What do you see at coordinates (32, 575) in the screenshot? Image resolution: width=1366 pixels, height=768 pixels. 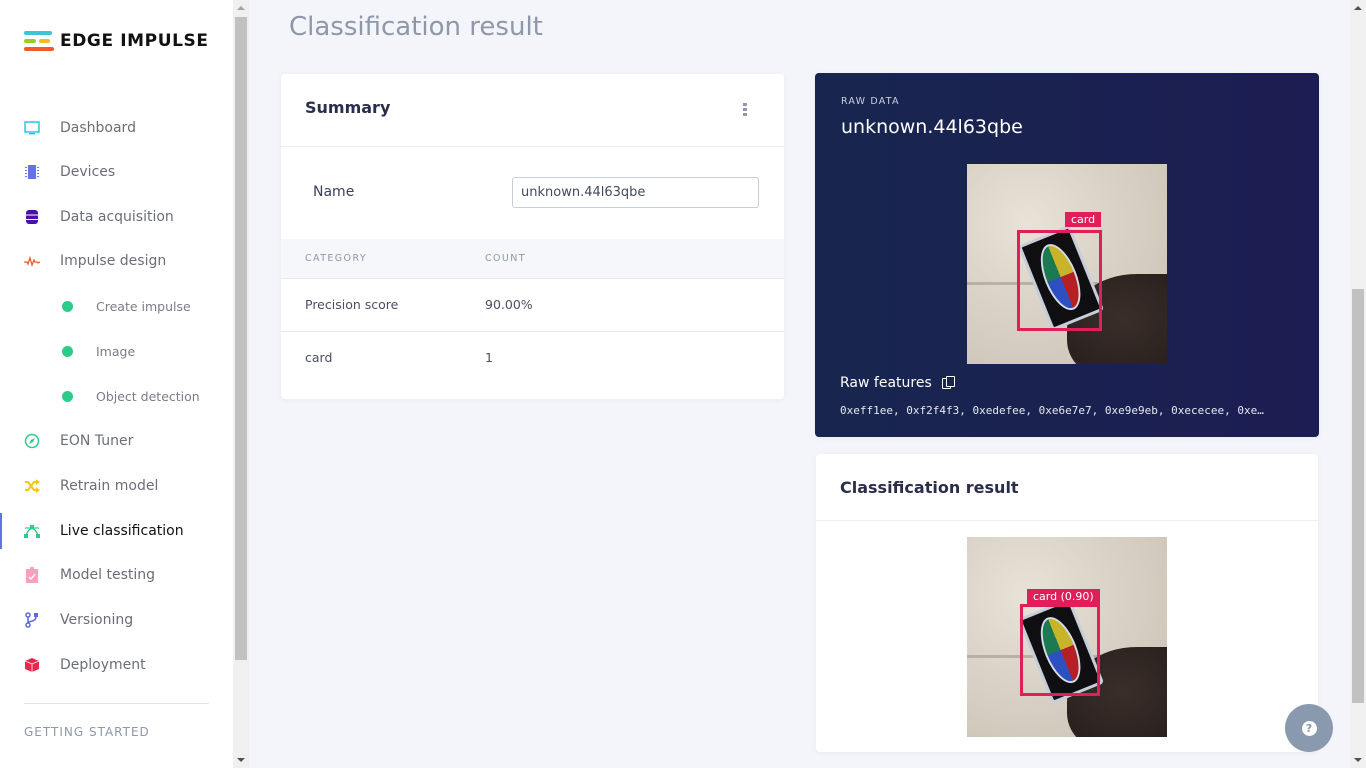 I see `clipboard-check-icon` at bounding box center [32, 575].